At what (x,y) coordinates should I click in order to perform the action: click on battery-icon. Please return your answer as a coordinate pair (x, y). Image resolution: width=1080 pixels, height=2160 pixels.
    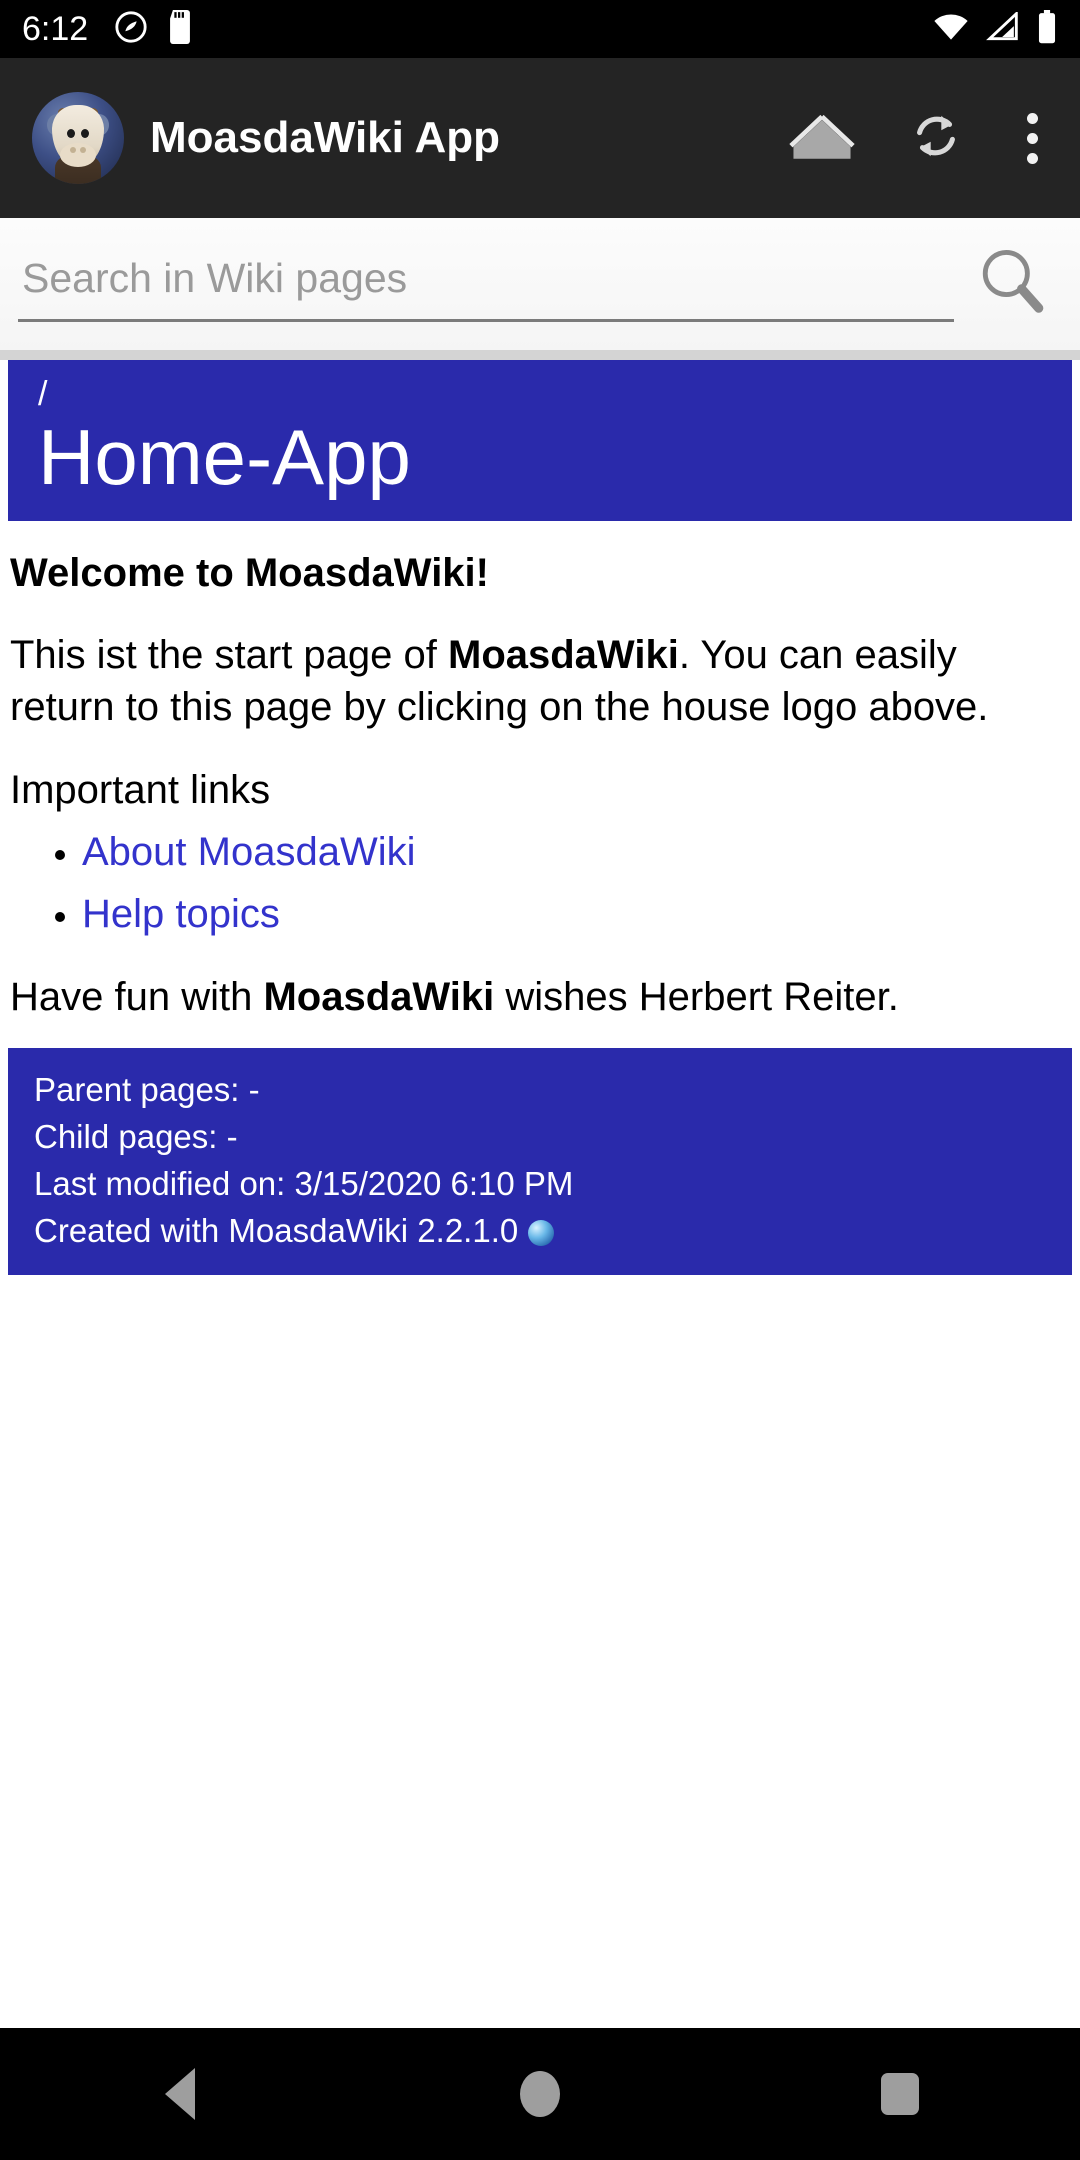
    Looking at the image, I should click on (1047, 29).